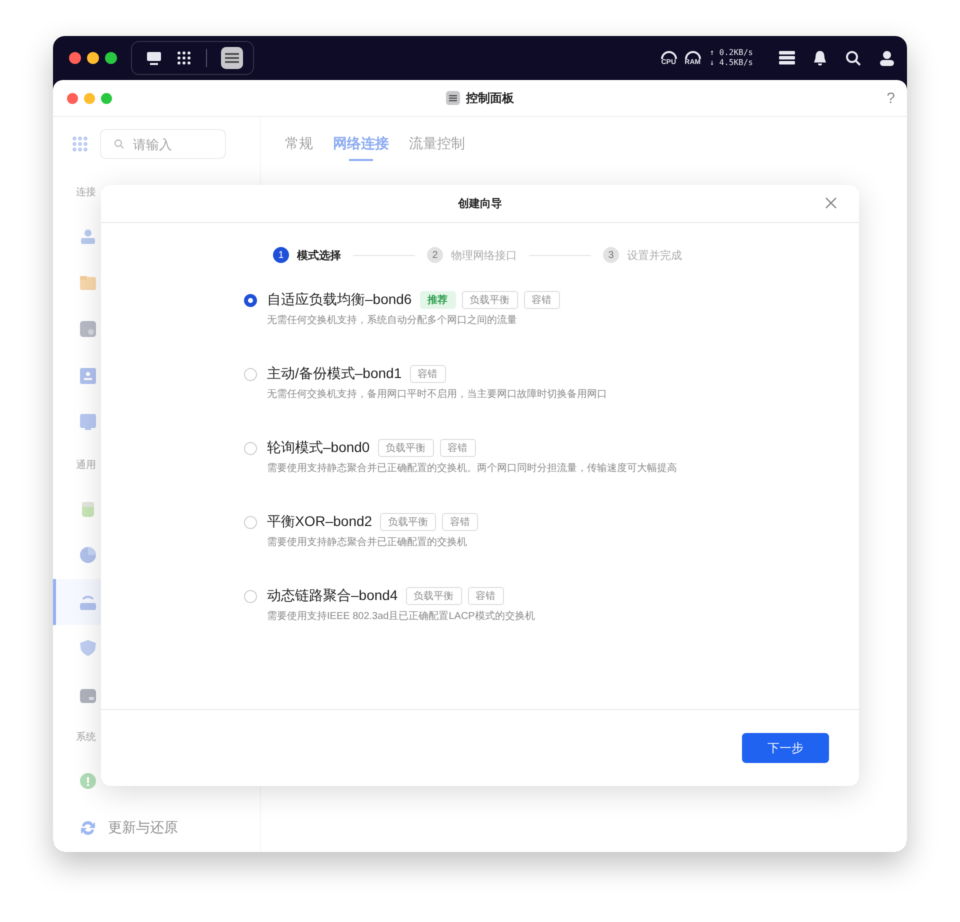 The width and height of the screenshot is (960, 922). What do you see at coordinates (484, 255) in the screenshot?
I see `step-label: 物理网络接口` at bounding box center [484, 255].